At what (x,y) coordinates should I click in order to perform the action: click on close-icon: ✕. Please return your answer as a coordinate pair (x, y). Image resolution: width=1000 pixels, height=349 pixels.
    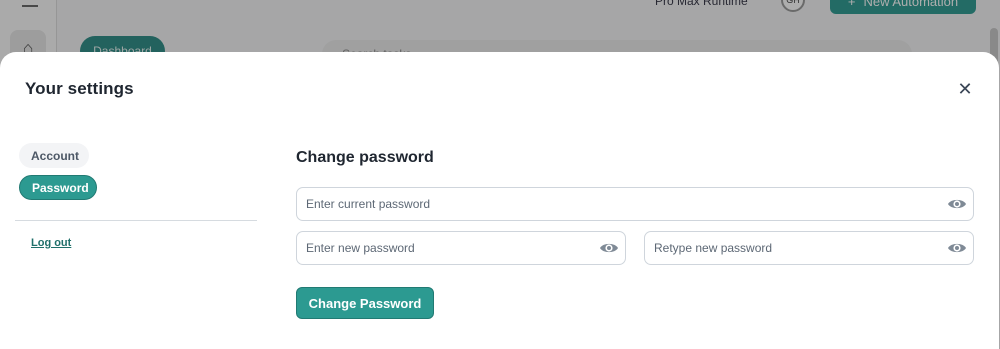
    Looking at the image, I should click on (965, 89).